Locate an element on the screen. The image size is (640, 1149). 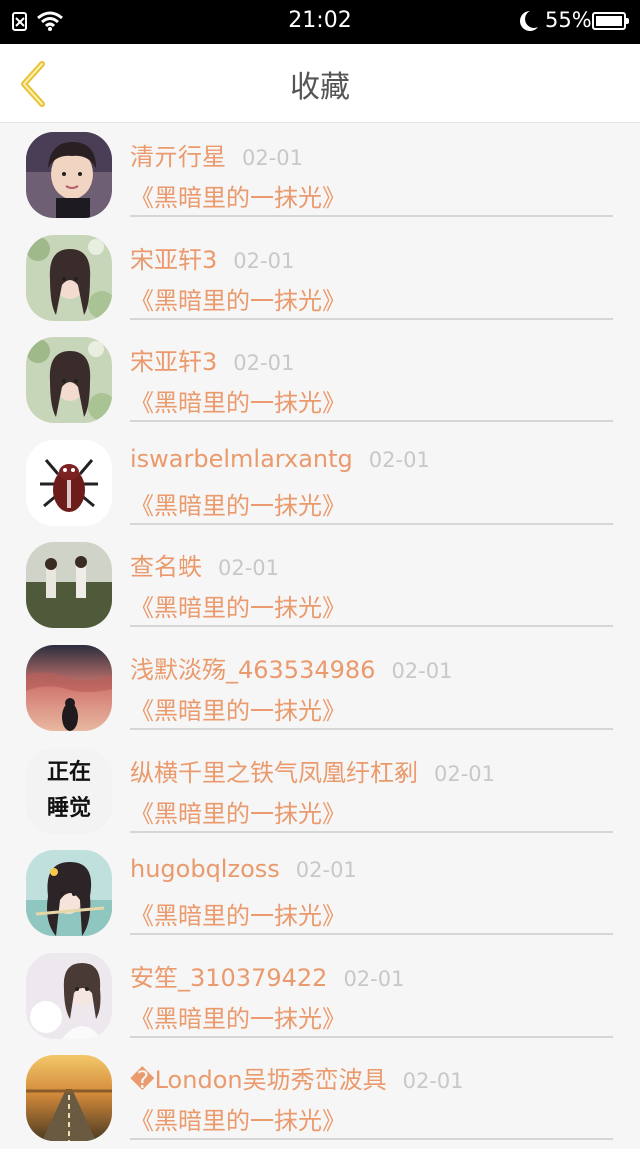
item-header: 安笙_310379422 02-01 is located at coordinates (267, 975).